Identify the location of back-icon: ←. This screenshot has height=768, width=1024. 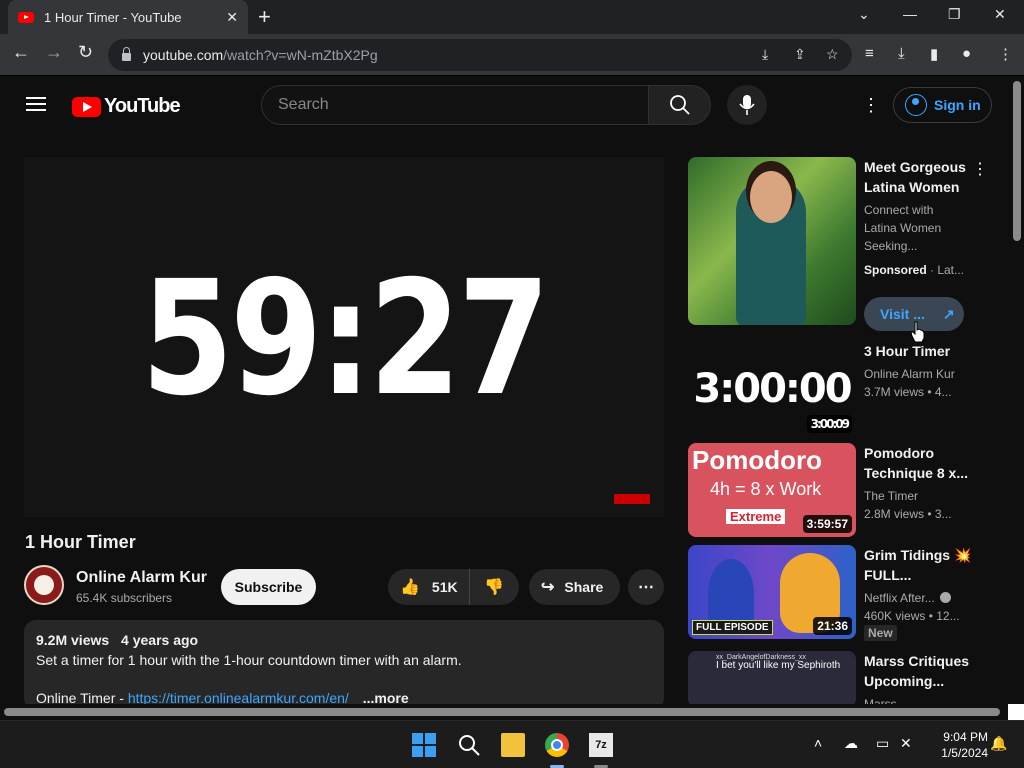
(21, 52).